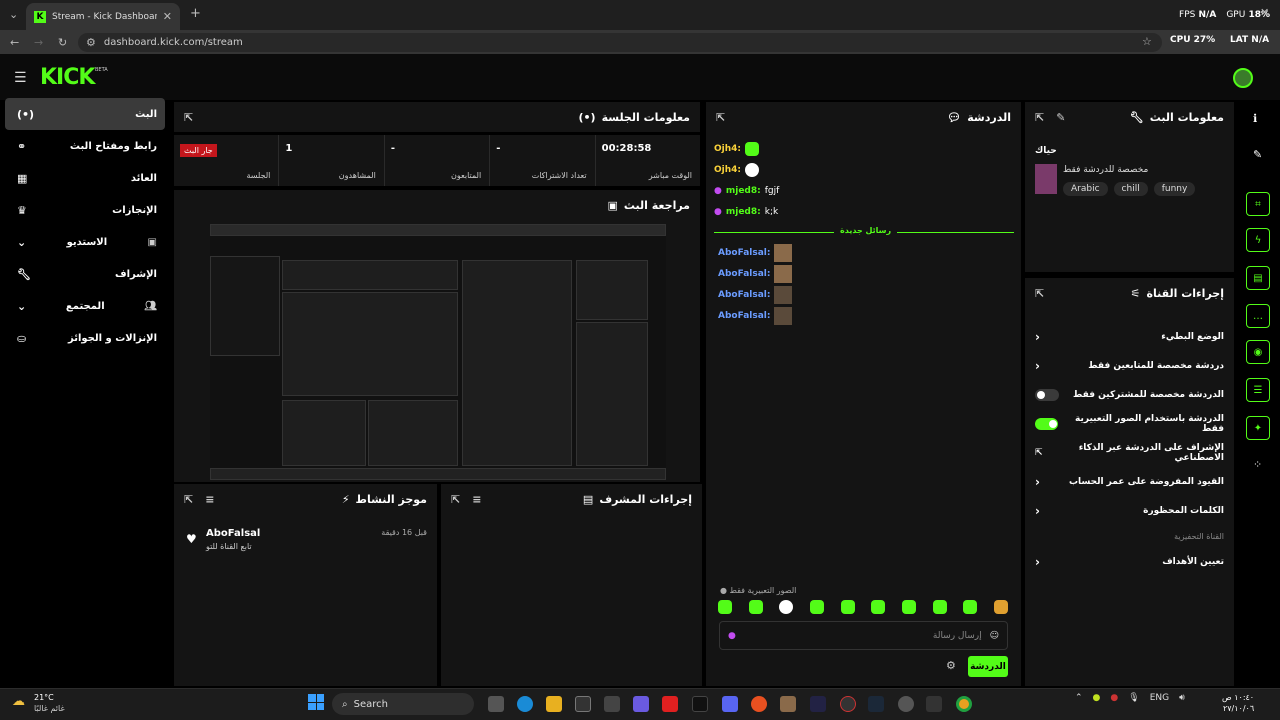 Image resolution: width=1280 pixels, height=720 pixels. I want to click on windows-start-icon, so click(316, 702).